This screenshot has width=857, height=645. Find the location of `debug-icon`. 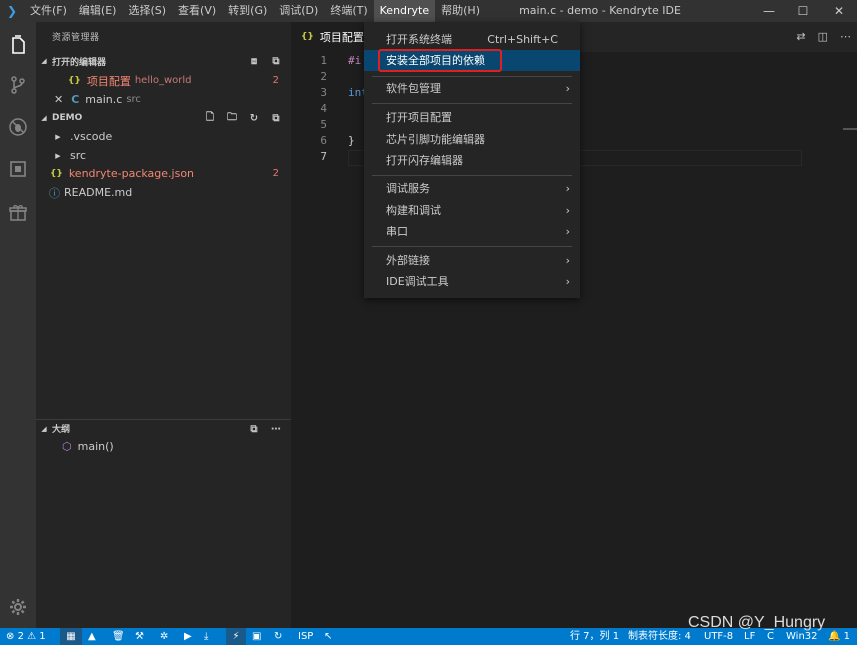

debug-icon is located at coordinates (18, 127).